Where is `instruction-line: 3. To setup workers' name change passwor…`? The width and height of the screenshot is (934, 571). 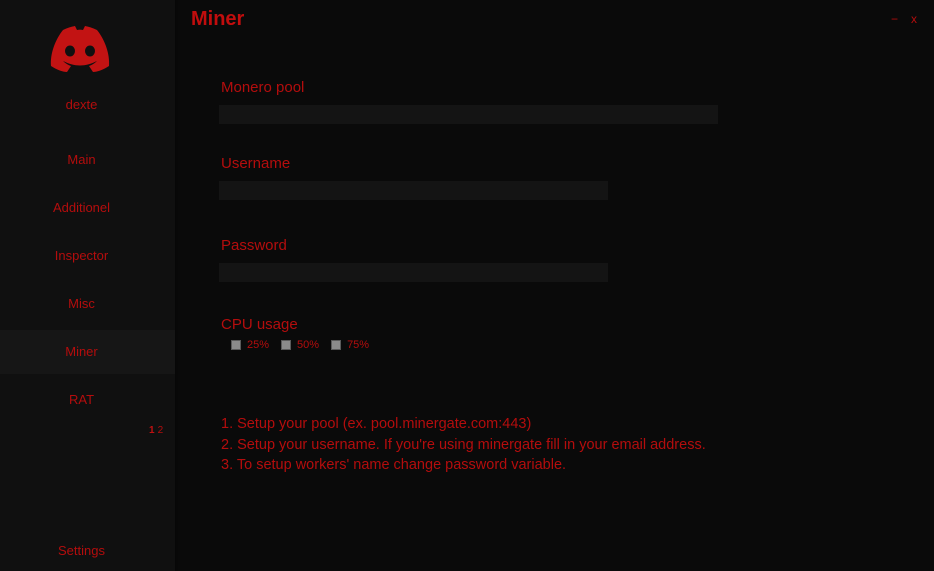
instruction-line: 3. To setup workers' name change passwor… is located at coordinates (394, 465).